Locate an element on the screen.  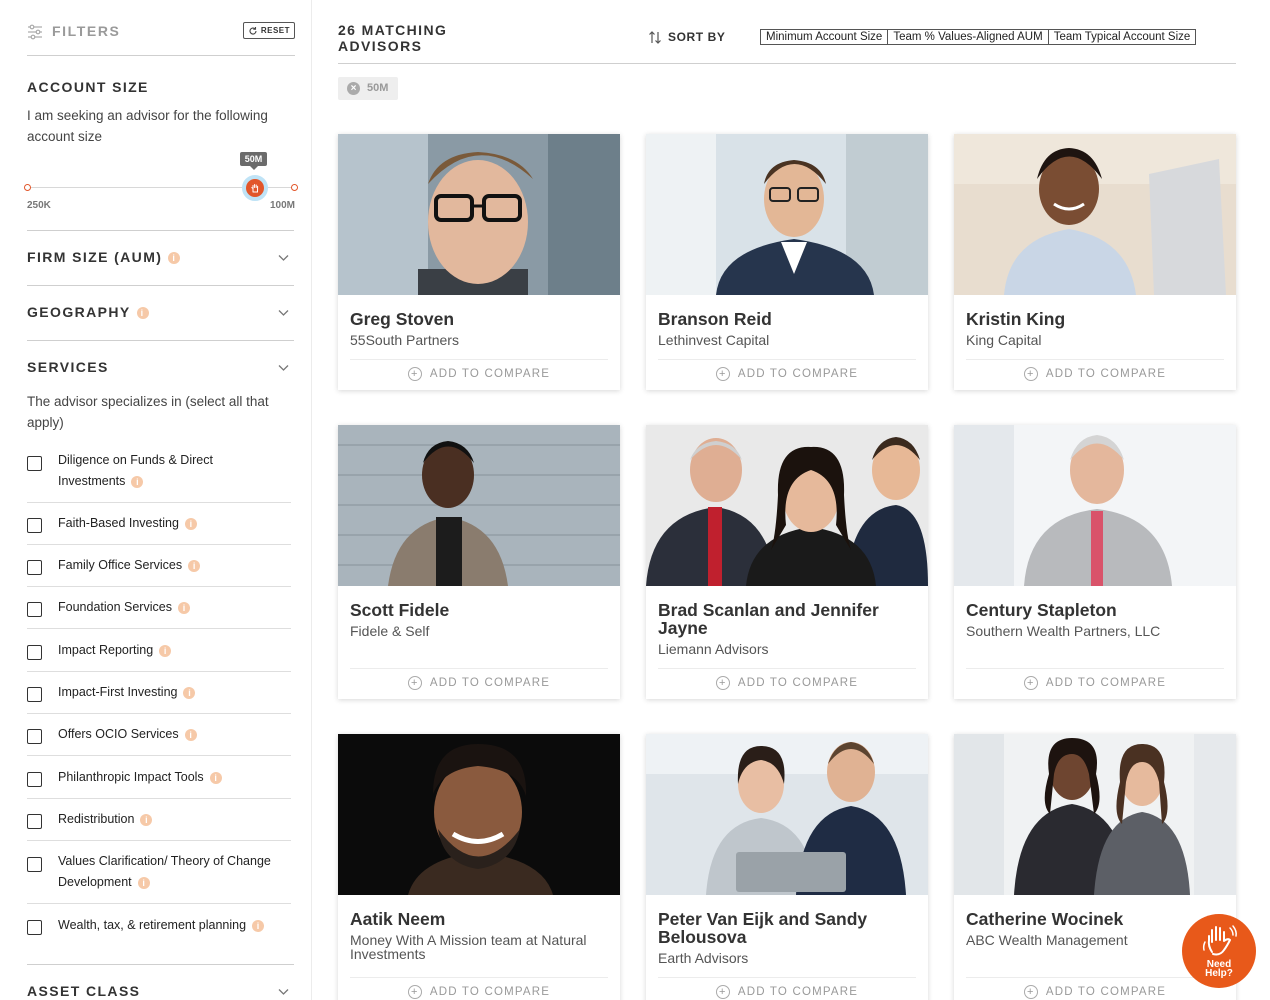
service-option: Faith-Based Investing i is located at coordinates (159, 528).